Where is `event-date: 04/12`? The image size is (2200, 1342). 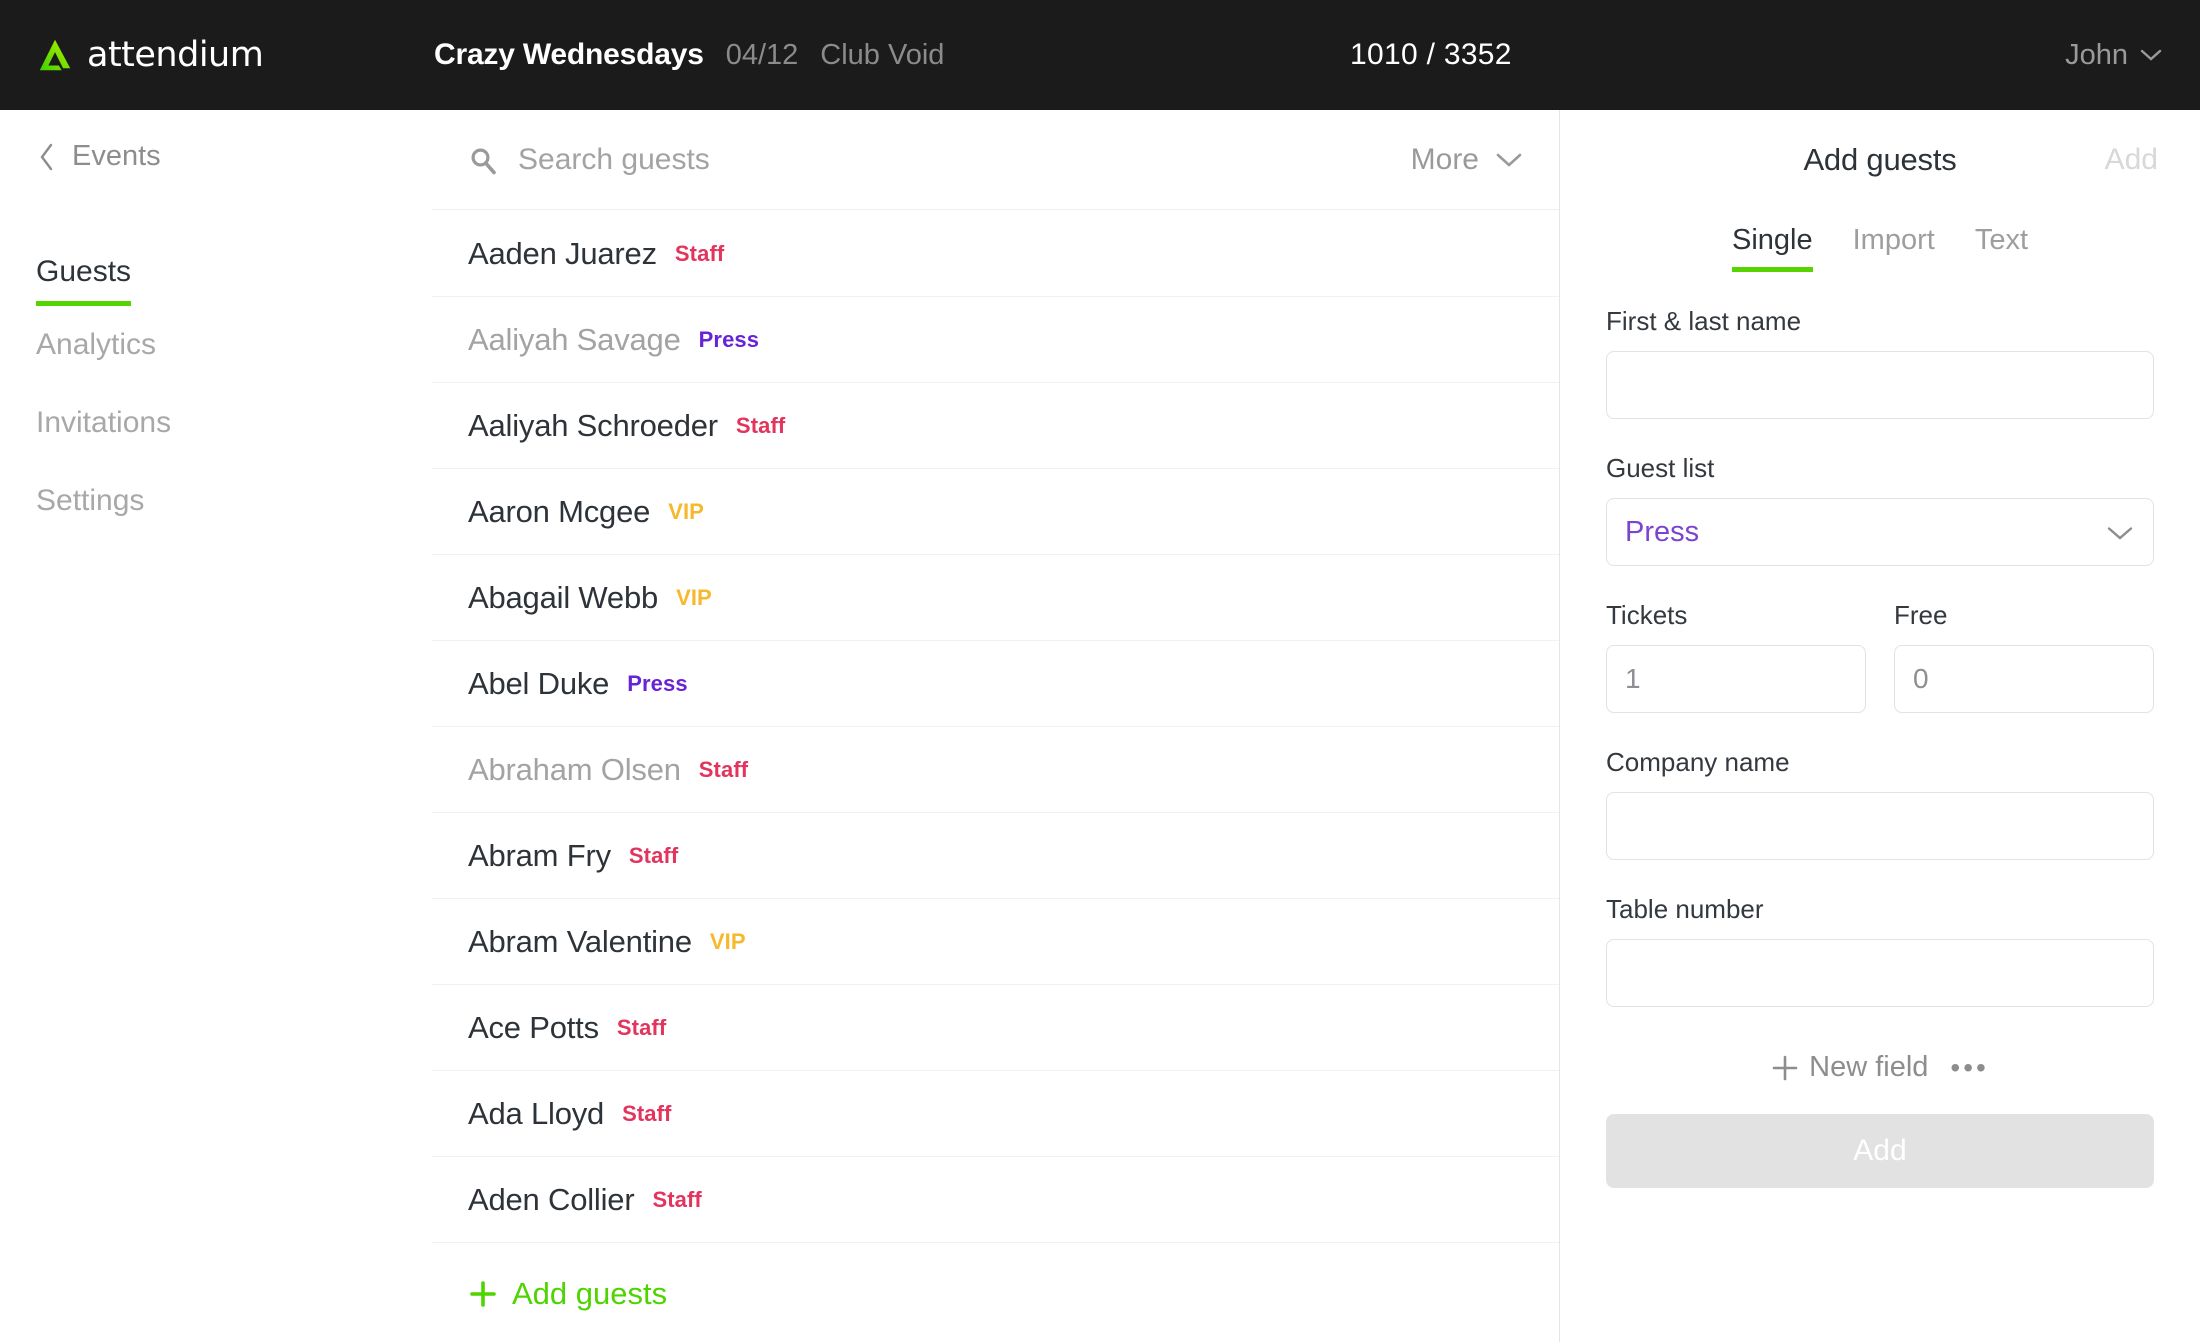
event-date: 04/12 is located at coordinates (762, 55).